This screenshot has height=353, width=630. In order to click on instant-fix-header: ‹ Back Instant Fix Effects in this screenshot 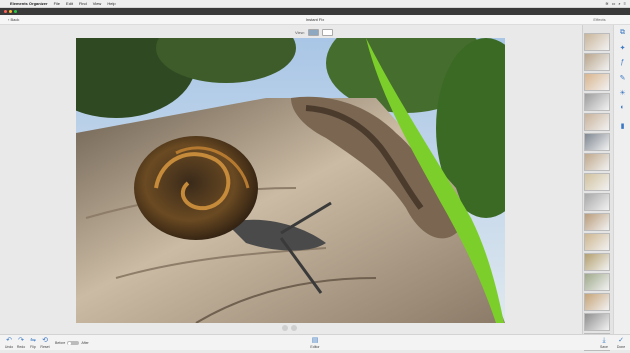, I will do `click(315, 20)`.